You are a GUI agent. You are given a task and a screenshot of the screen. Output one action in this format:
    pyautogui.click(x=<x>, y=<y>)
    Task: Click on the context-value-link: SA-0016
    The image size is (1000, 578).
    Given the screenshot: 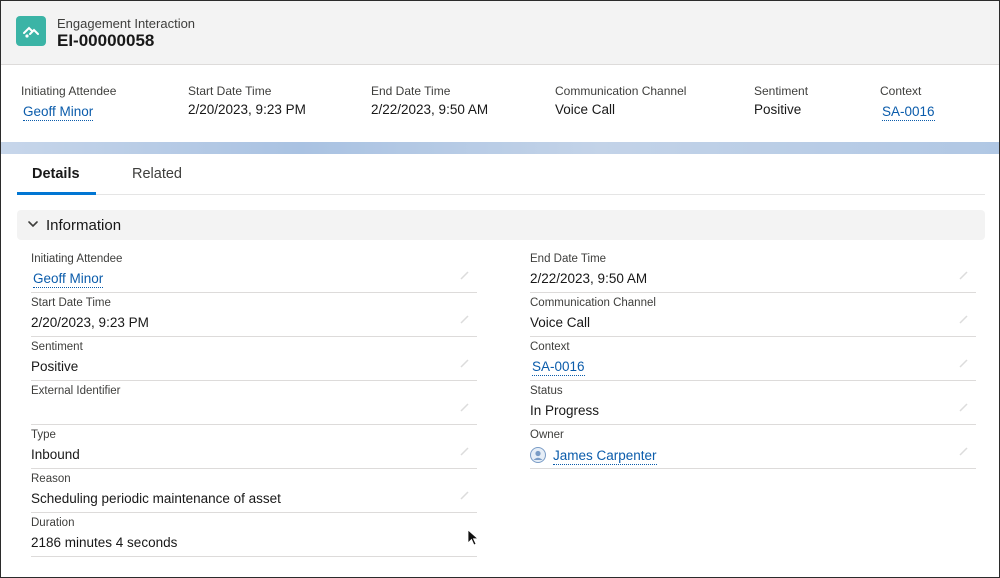 What is the action you would take?
    pyautogui.click(x=558, y=367)
    